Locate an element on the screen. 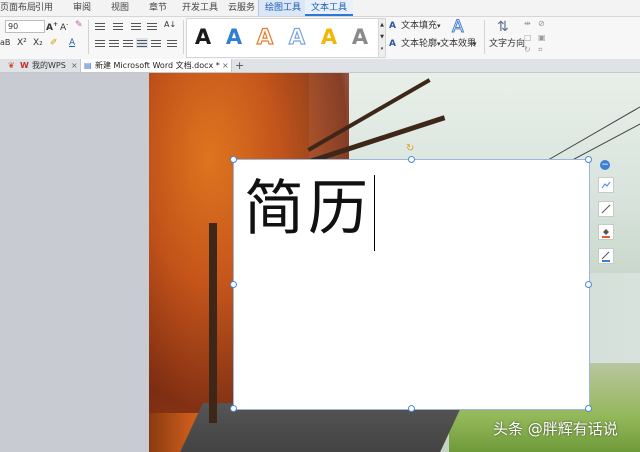  new-tab-button: + is located at coordinates (239, 65).